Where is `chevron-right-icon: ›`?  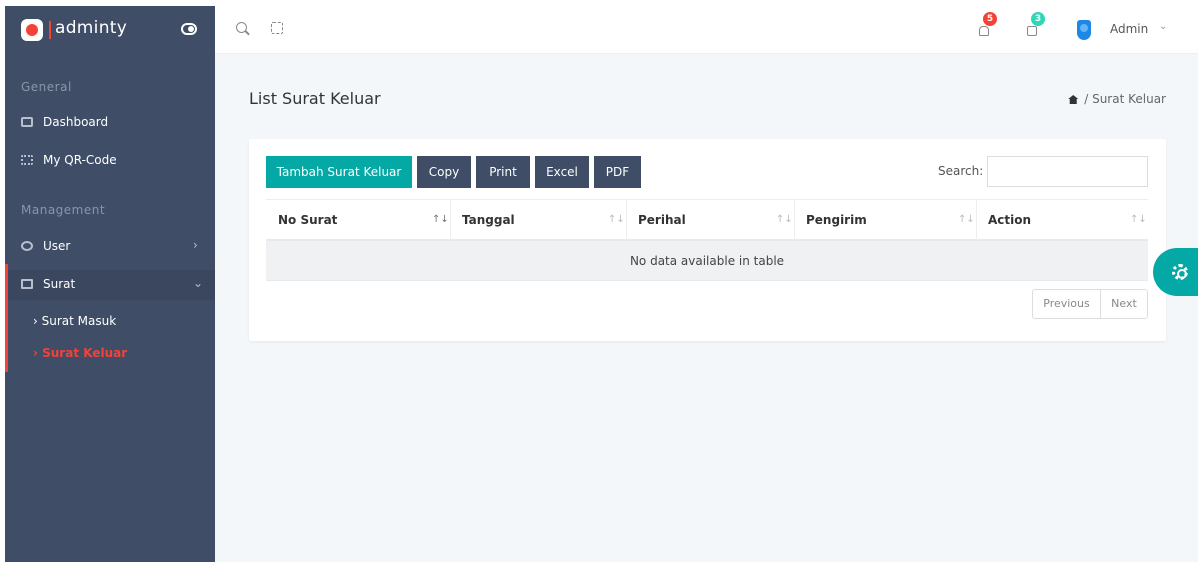
chevron-right-icon: › is located at coordinates (195, 245).